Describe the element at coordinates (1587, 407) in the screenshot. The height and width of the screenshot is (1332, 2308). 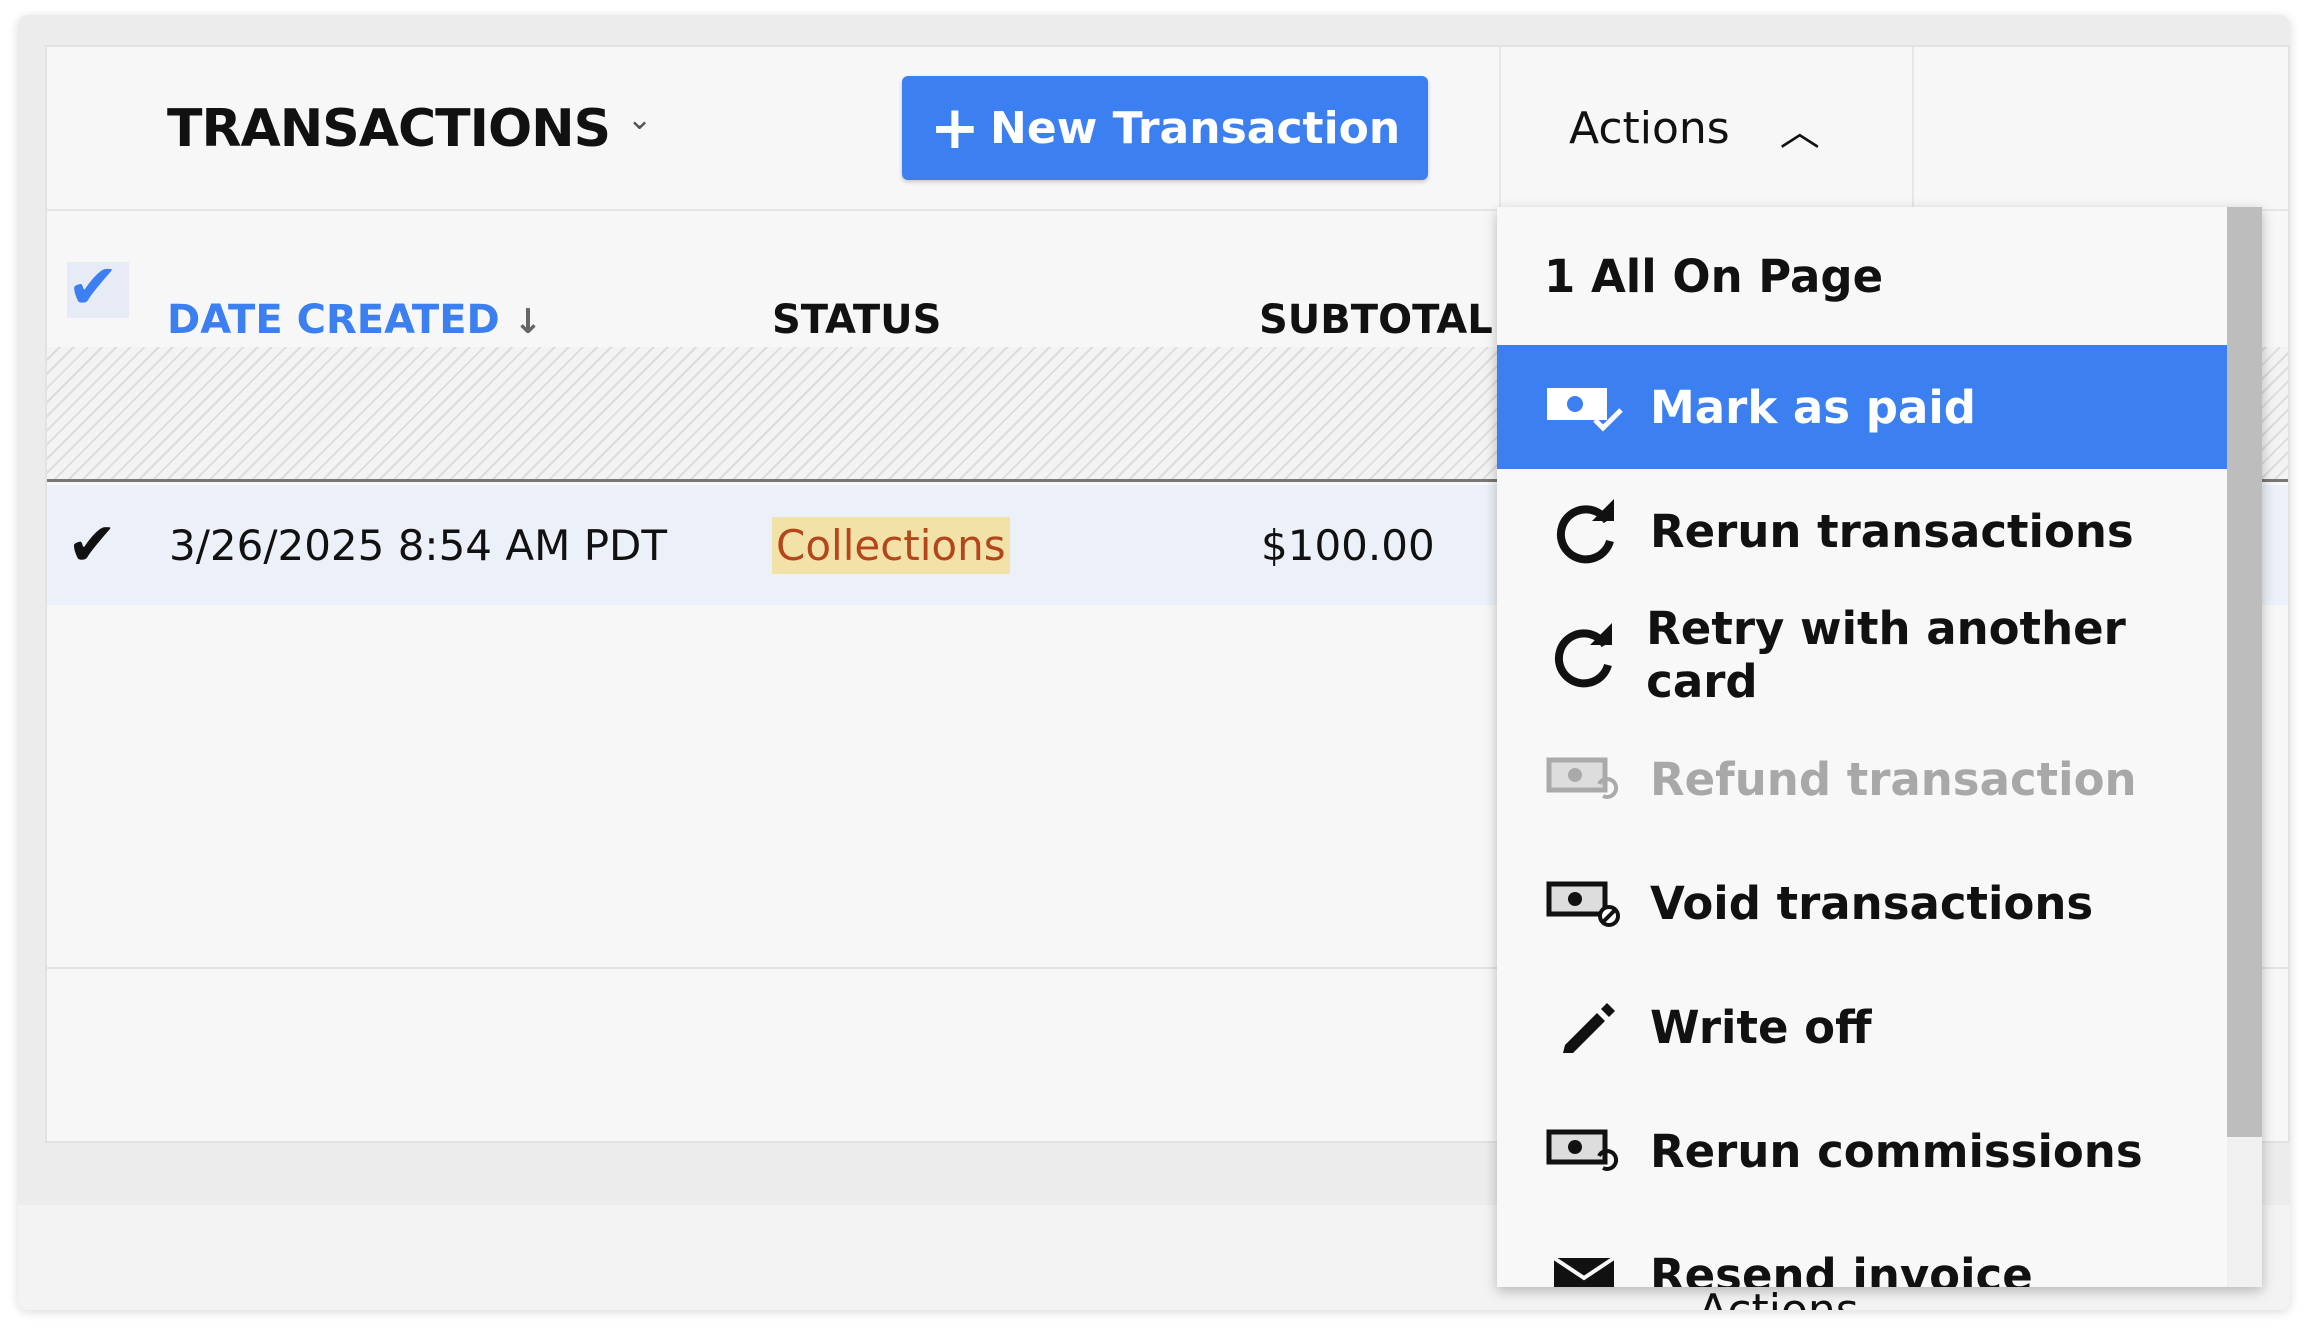
I see `money-check-icon` at that location.